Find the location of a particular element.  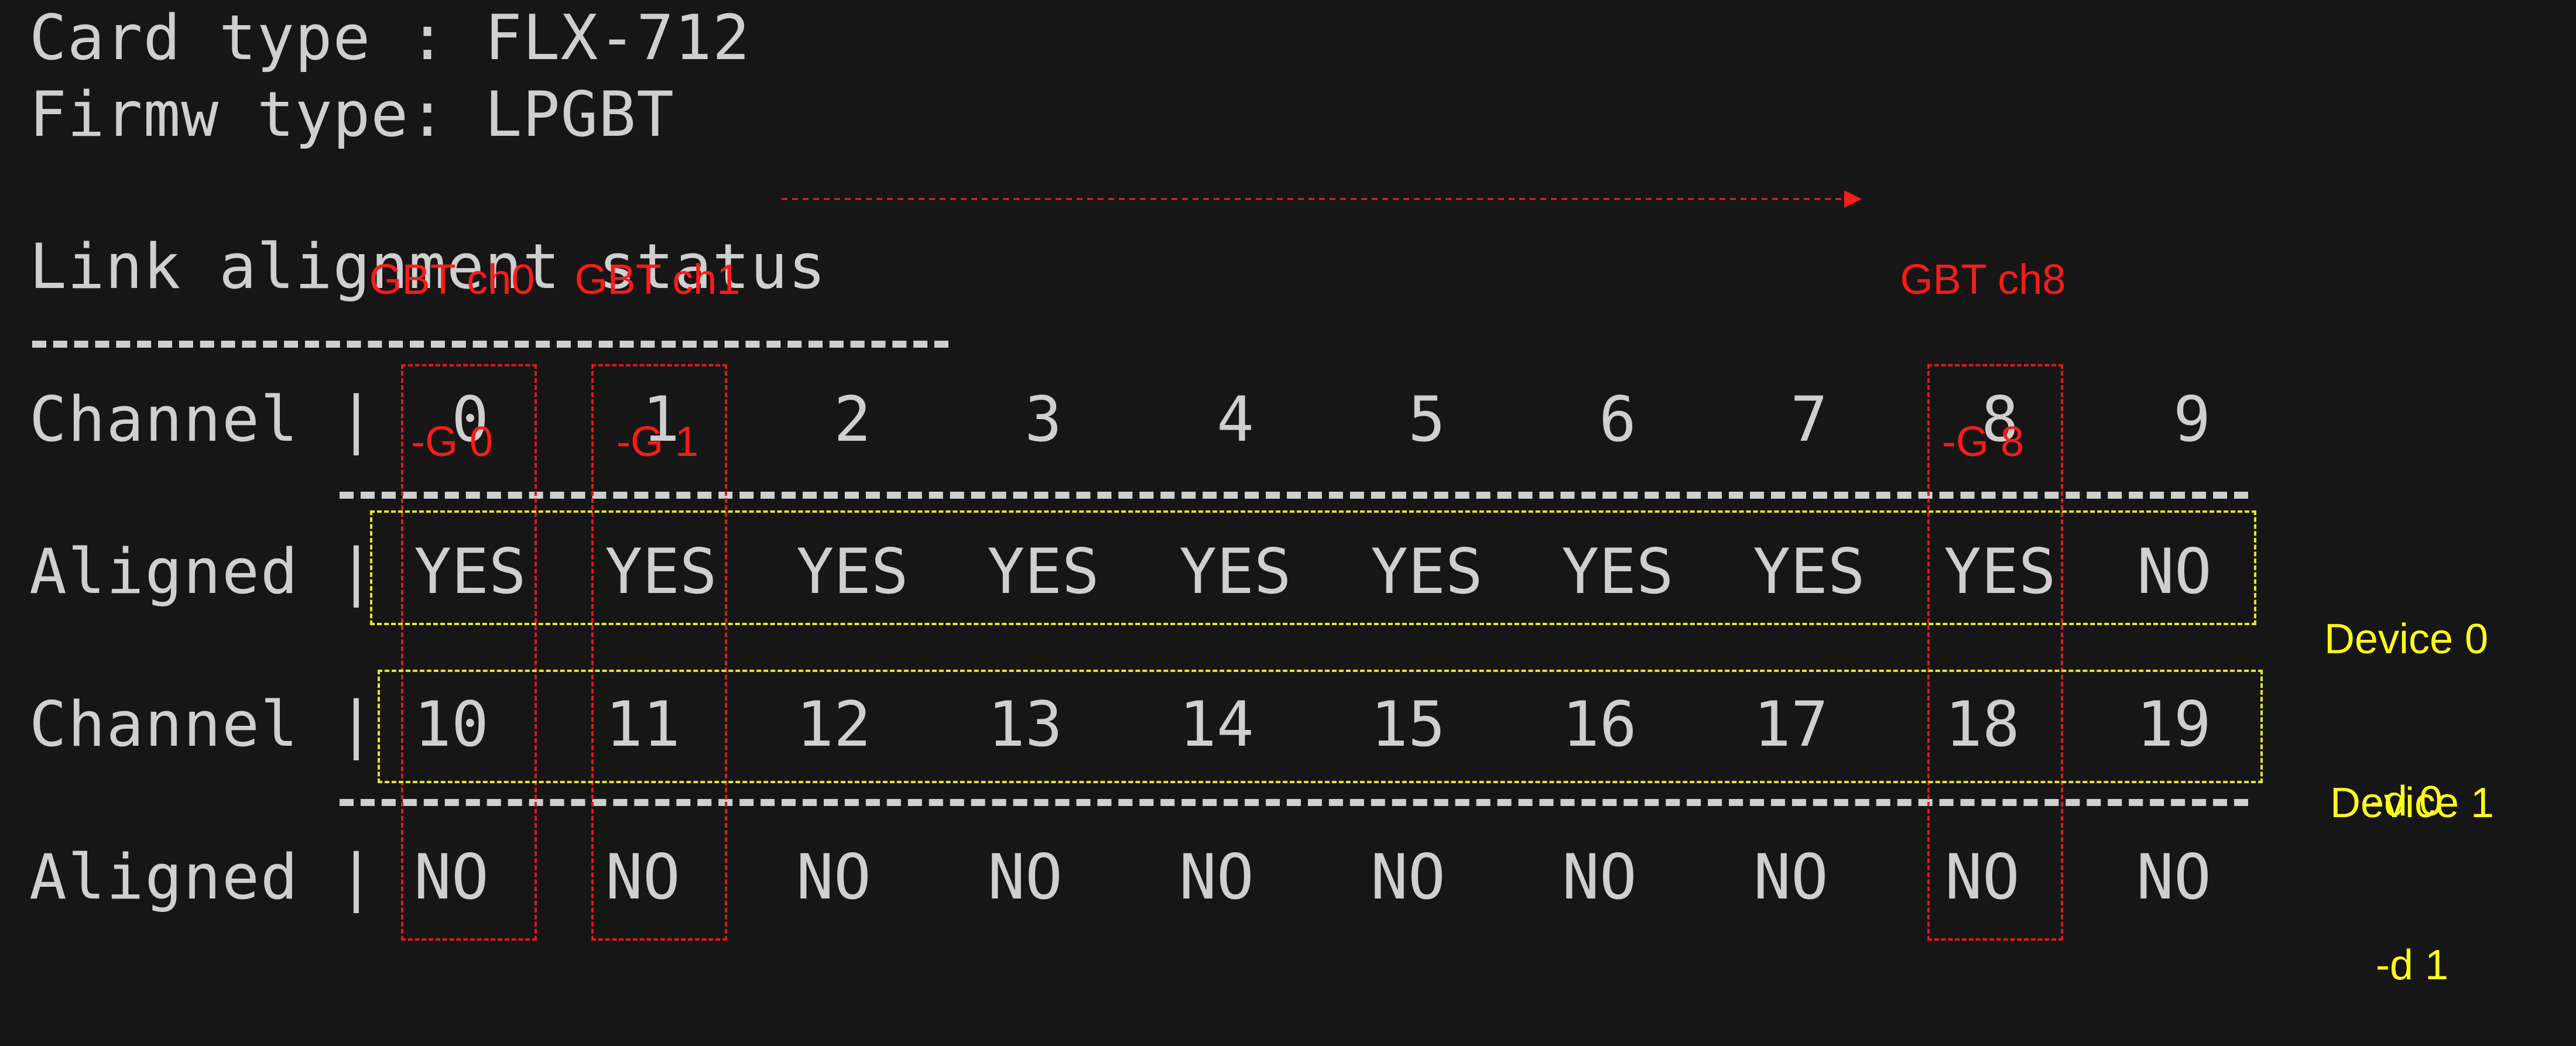

gbt-ch8-name: GBT ch8 is located at coordinates (1983, 280).